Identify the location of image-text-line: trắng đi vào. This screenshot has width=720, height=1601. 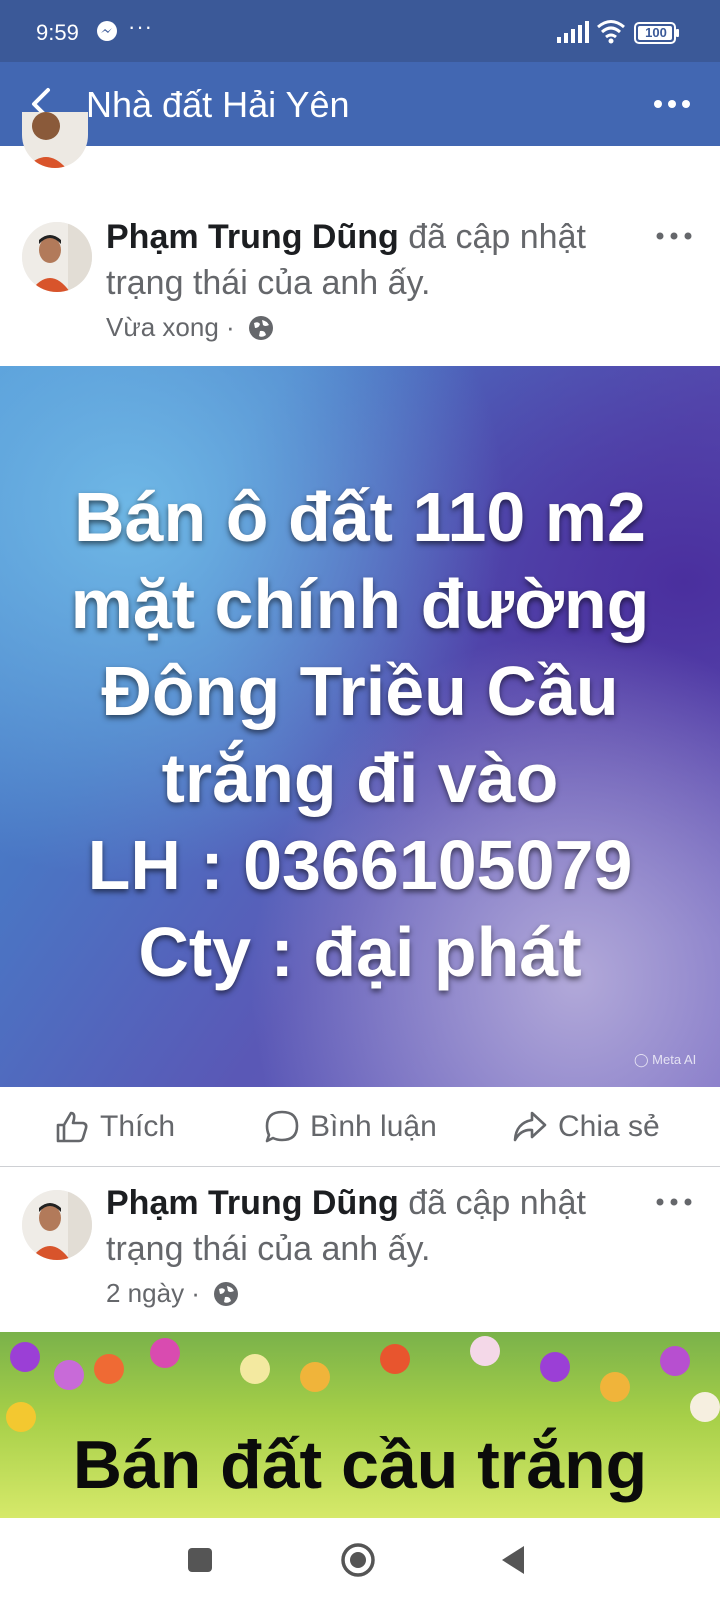
(360, 778).